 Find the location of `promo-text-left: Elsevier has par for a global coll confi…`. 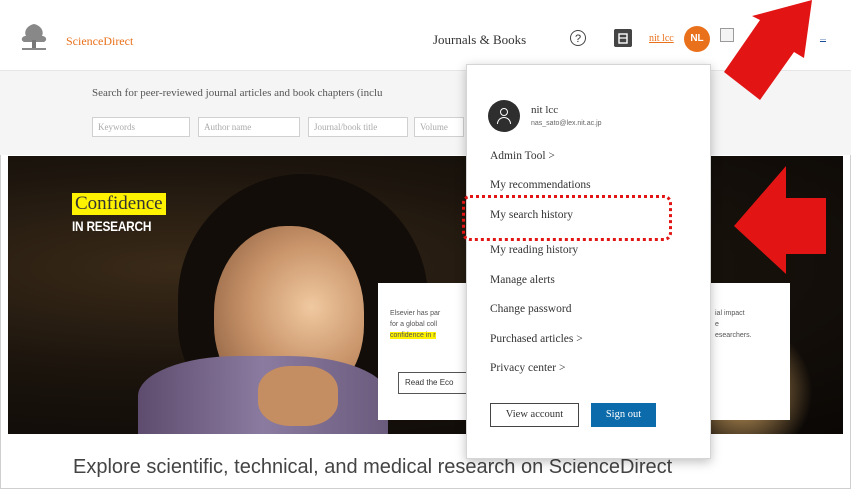

promo-text-left: Elsevier has par for a global coll confi… is located at coordinates (430, 324).